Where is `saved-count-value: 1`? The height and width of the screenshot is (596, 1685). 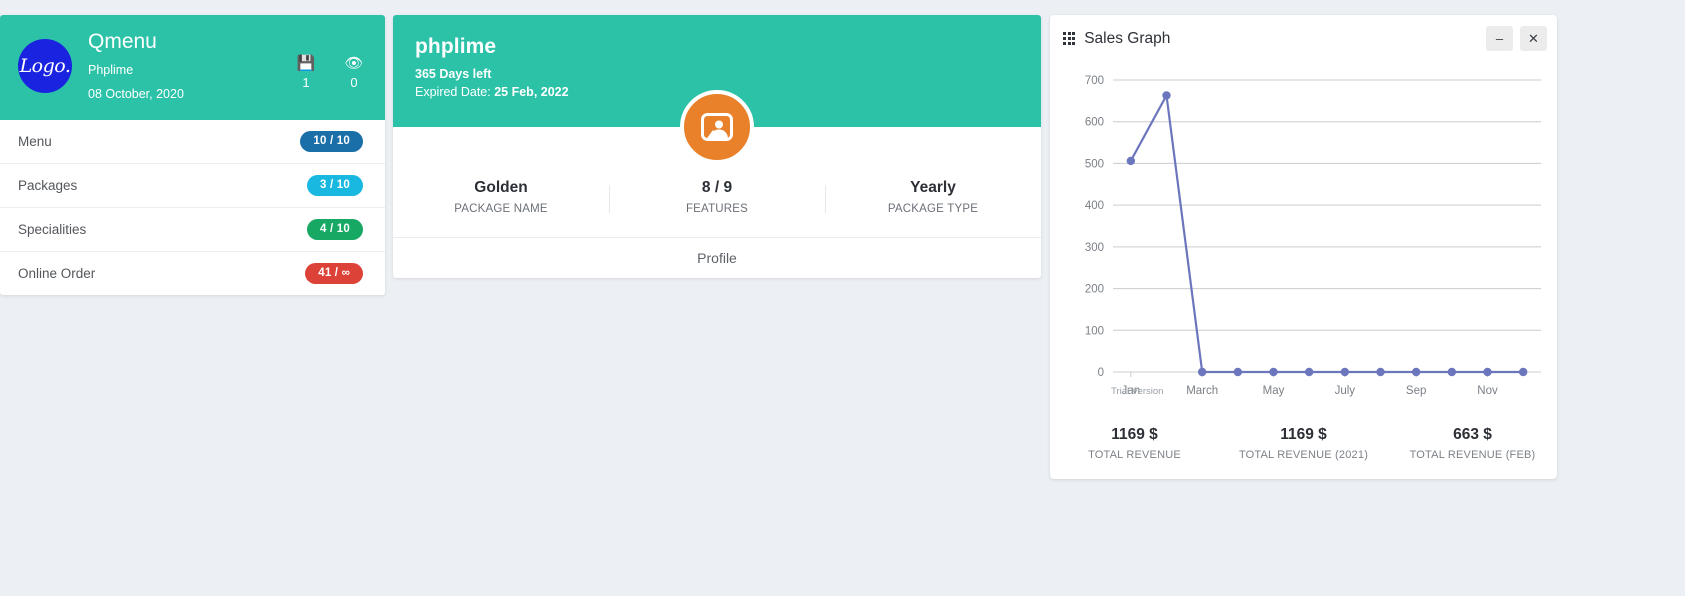
saved-count-value: 1 is located at coordinates (306, 82).